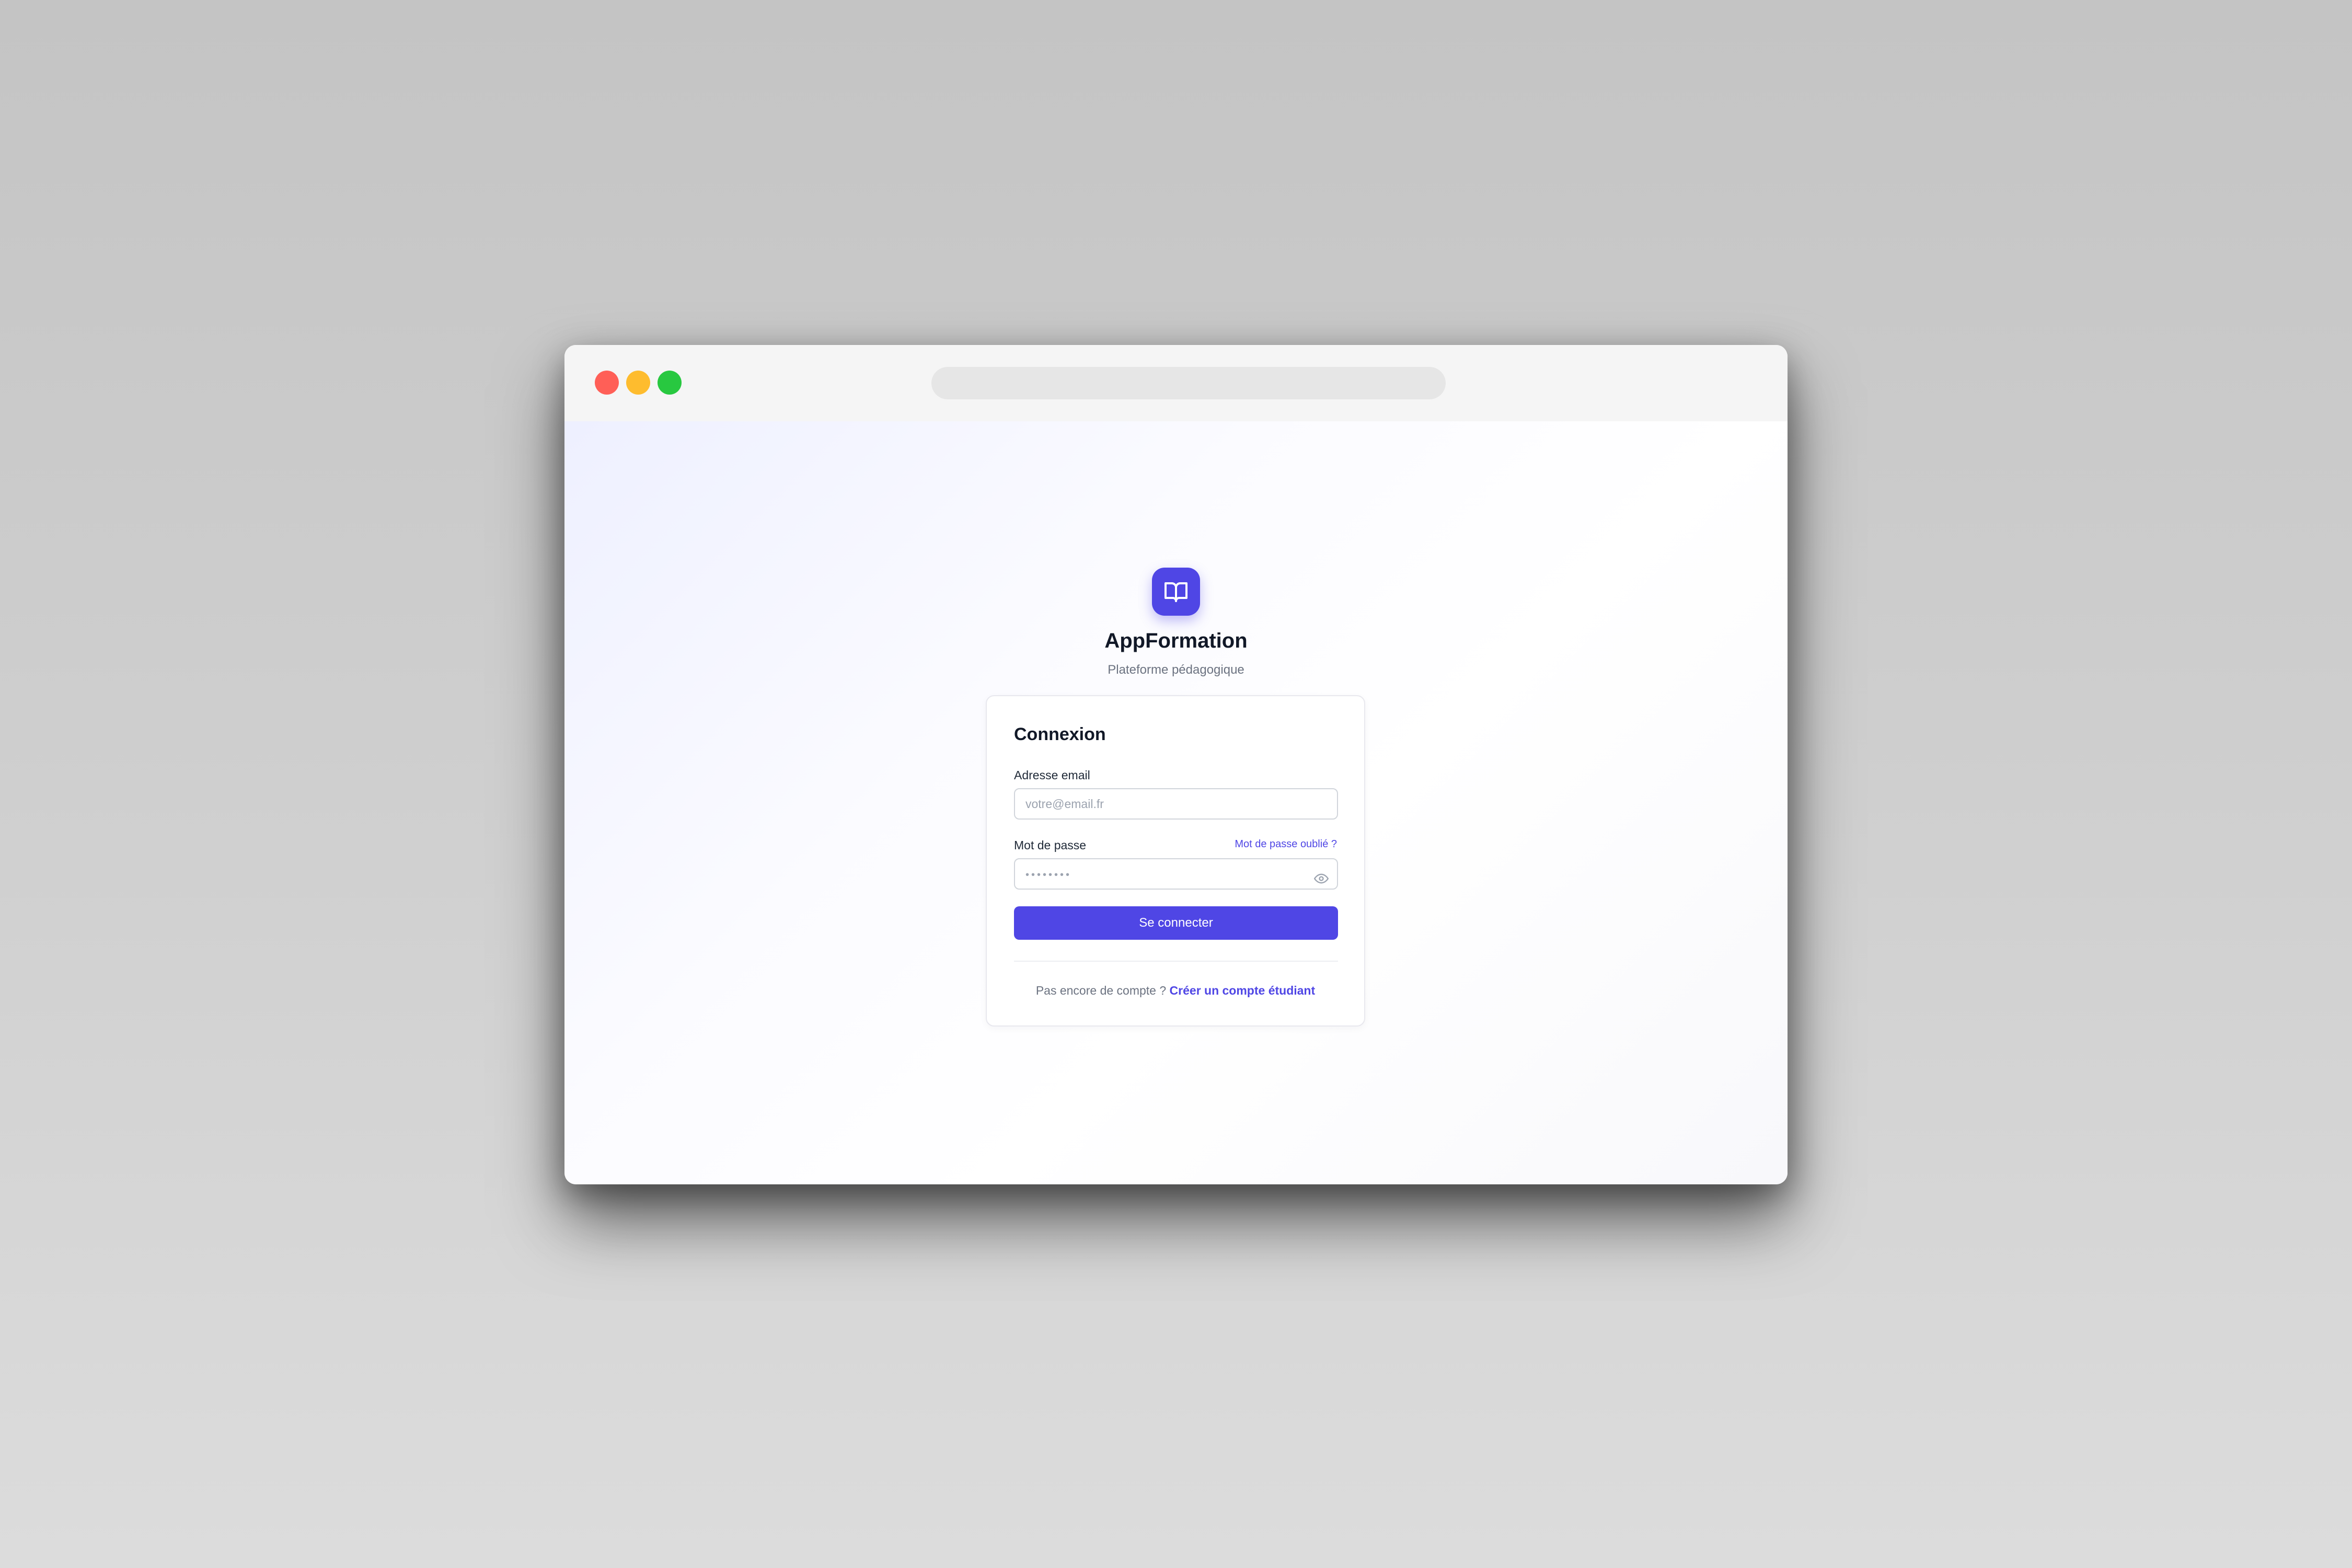 The image size is (2352, 1568). I want to click on app-tagline: Plateforme pédagogique, so click(1176, 670).